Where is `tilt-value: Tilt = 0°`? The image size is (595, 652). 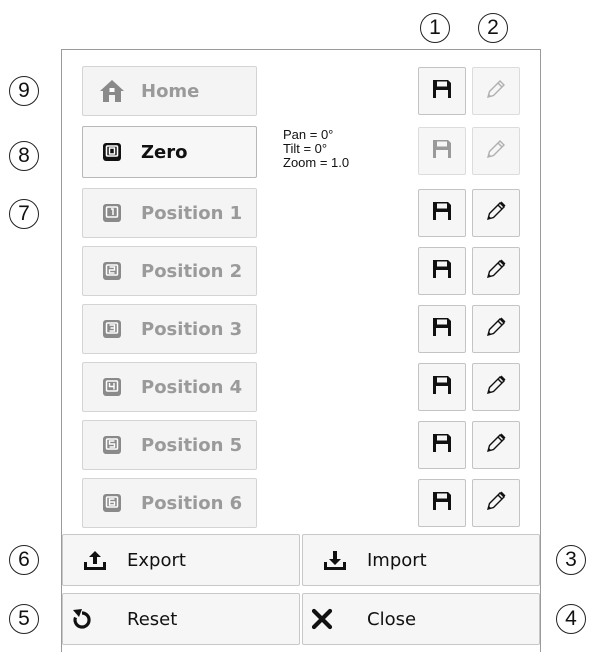
tilt-value: Tilt = 0° is located at coordinates (305, 148).